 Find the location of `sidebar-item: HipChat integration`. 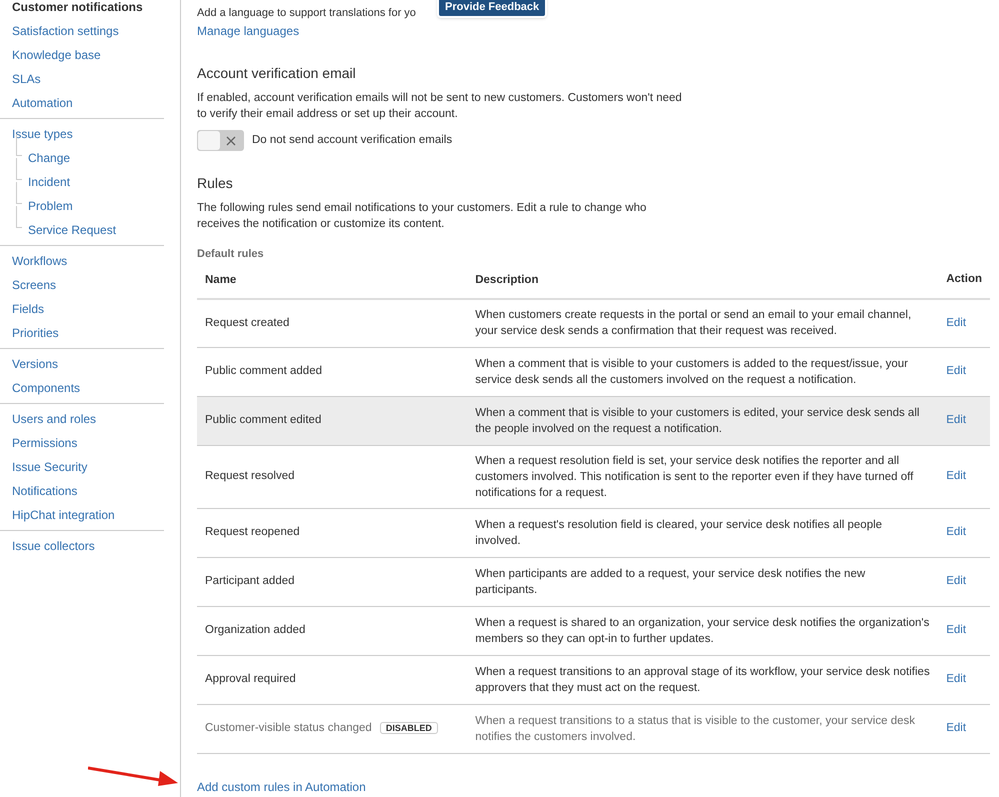

sidebar-item: HipChat integration is located at coordinates (82, 515).